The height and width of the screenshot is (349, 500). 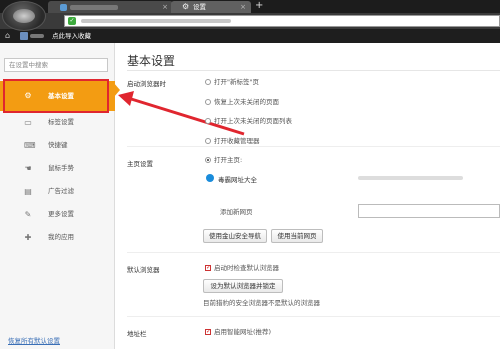 I want to click on bookmark-bar: ⌂ 点此导入收藏, so click(x=250, y=36).